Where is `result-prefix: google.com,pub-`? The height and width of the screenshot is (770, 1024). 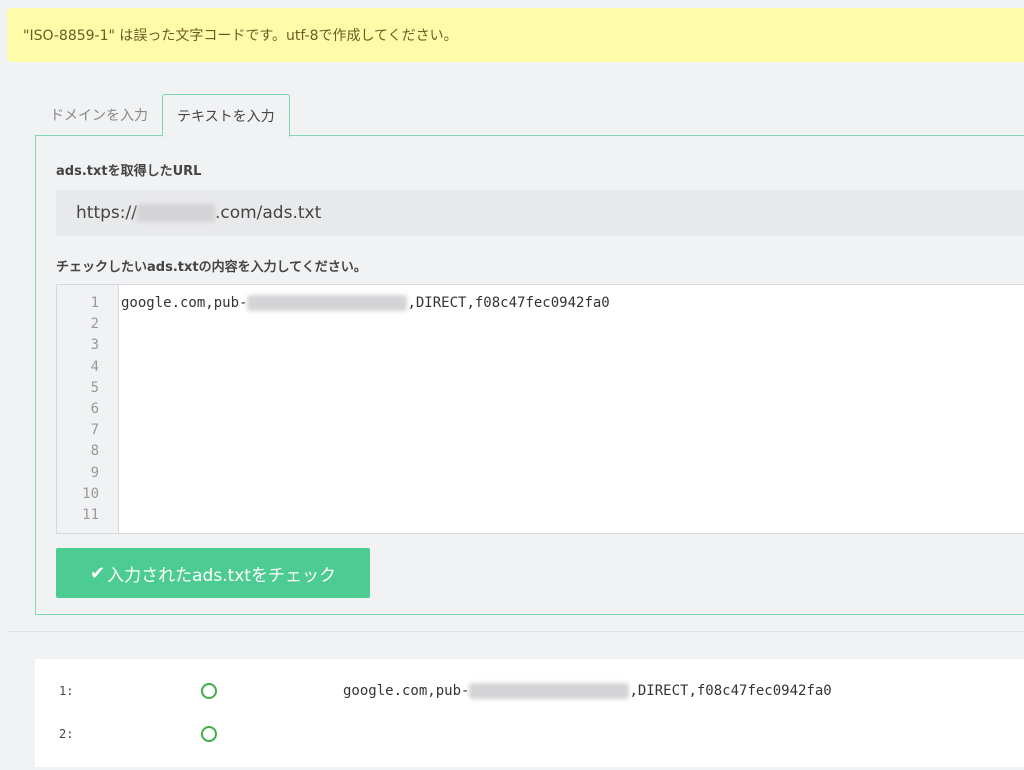
result-prefix: google.com,pub- is located at coordinates (406, 691).